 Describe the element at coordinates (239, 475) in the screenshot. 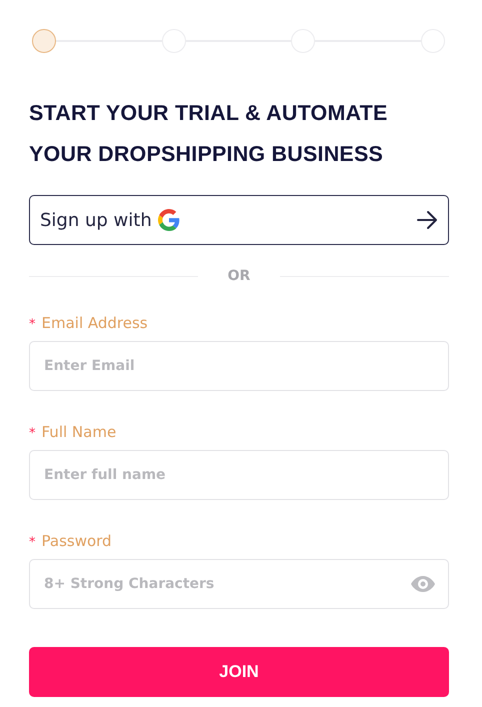

I see `input-field: Enter full name` at that location.